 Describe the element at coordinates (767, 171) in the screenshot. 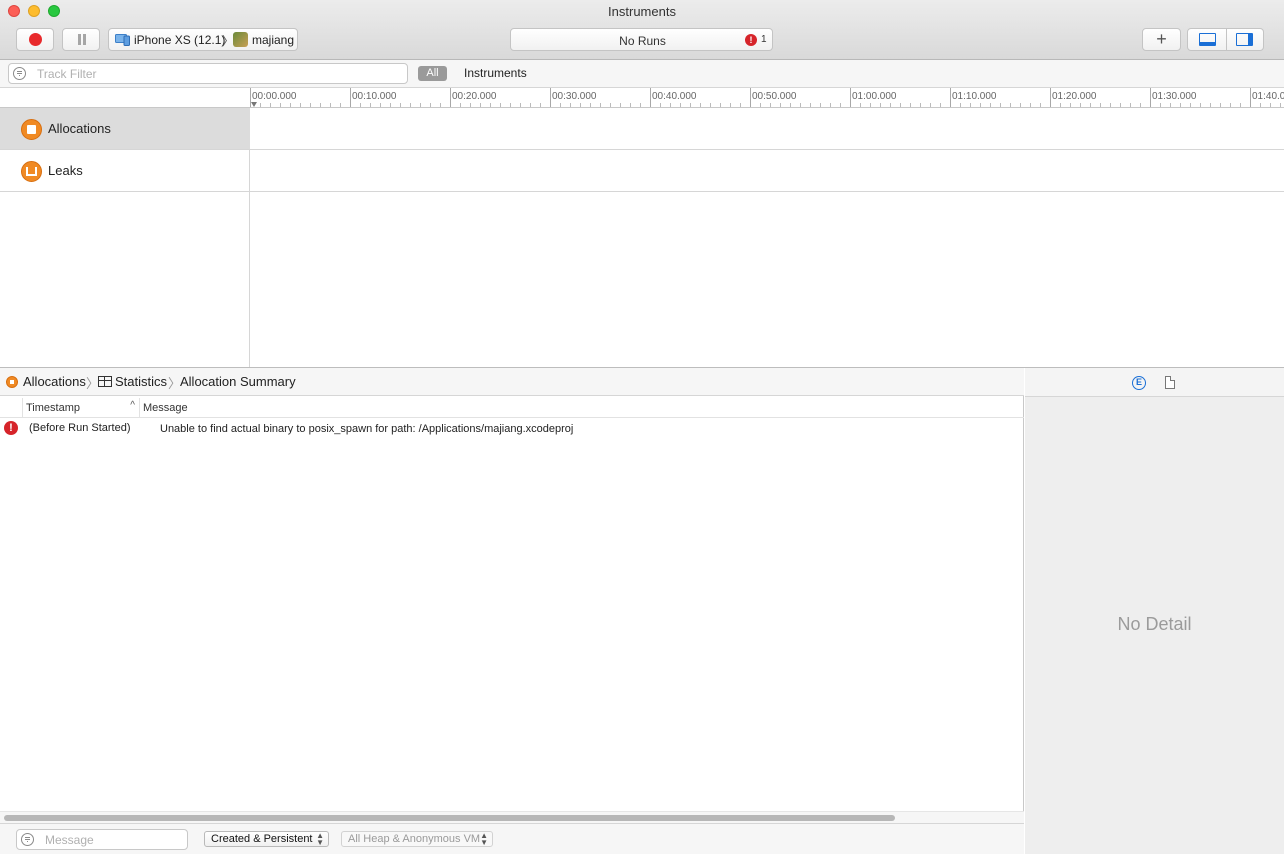

I see `leaks-lane` at that location.